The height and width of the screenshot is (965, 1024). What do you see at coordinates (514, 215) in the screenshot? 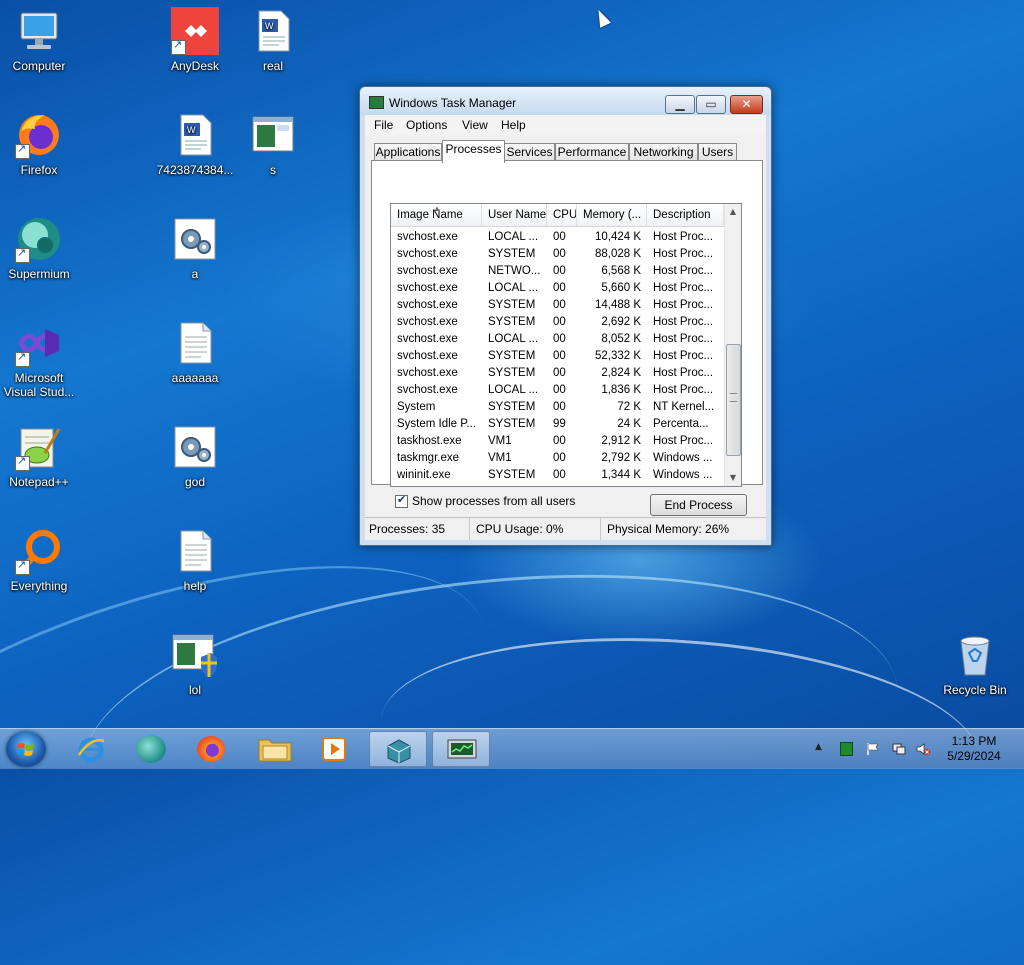
I see `column-user-name: User Name` at bounding box center [514, 215].